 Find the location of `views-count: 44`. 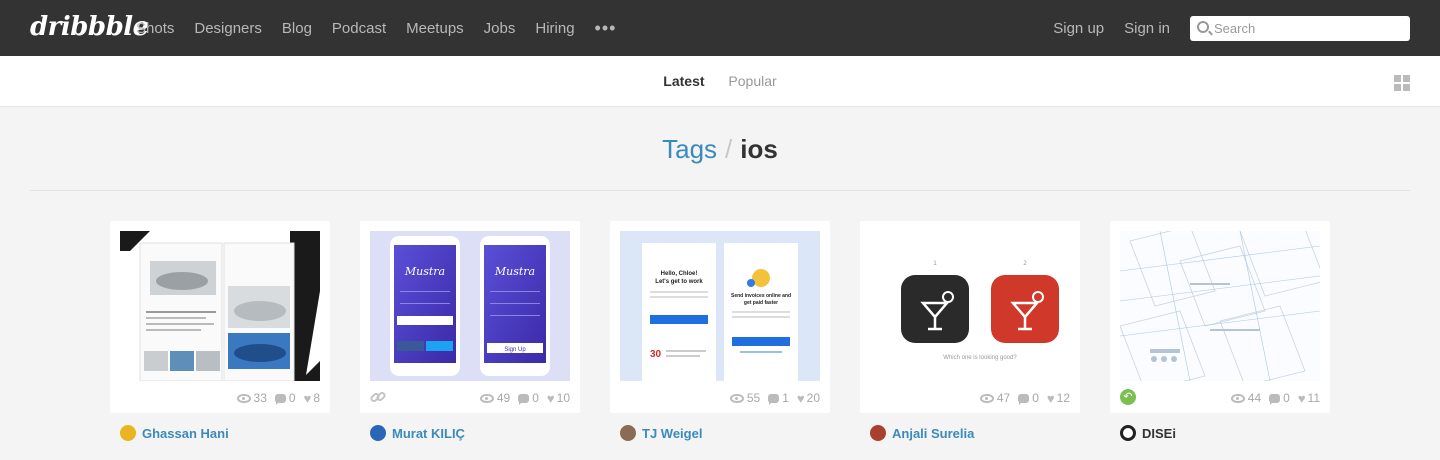

views-count: 44 is located at coordinates (1245, 398).